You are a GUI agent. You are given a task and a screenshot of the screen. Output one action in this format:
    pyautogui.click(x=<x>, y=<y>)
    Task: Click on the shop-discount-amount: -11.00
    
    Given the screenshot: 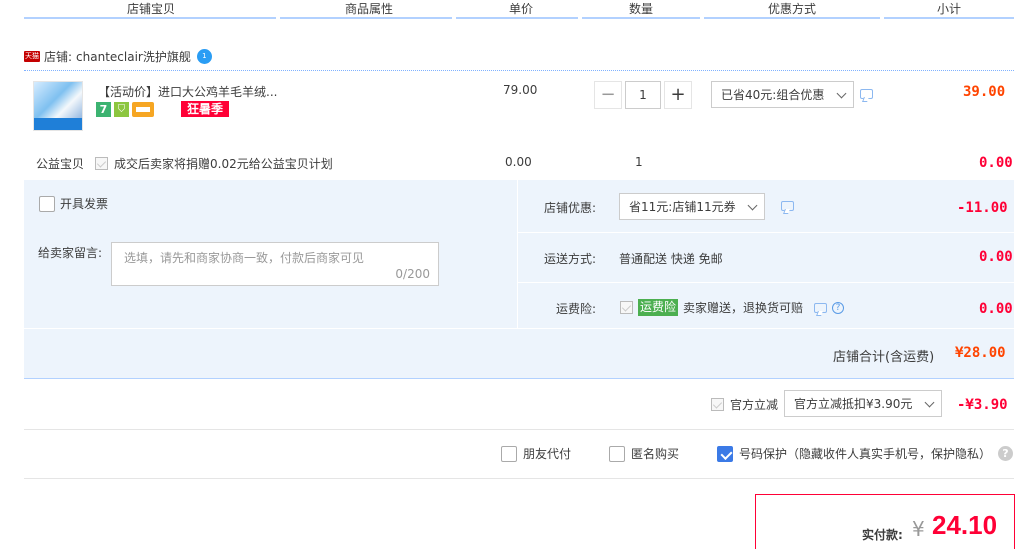 What is the action you would take?
    pyautogui.click(x=982, y=208)
    